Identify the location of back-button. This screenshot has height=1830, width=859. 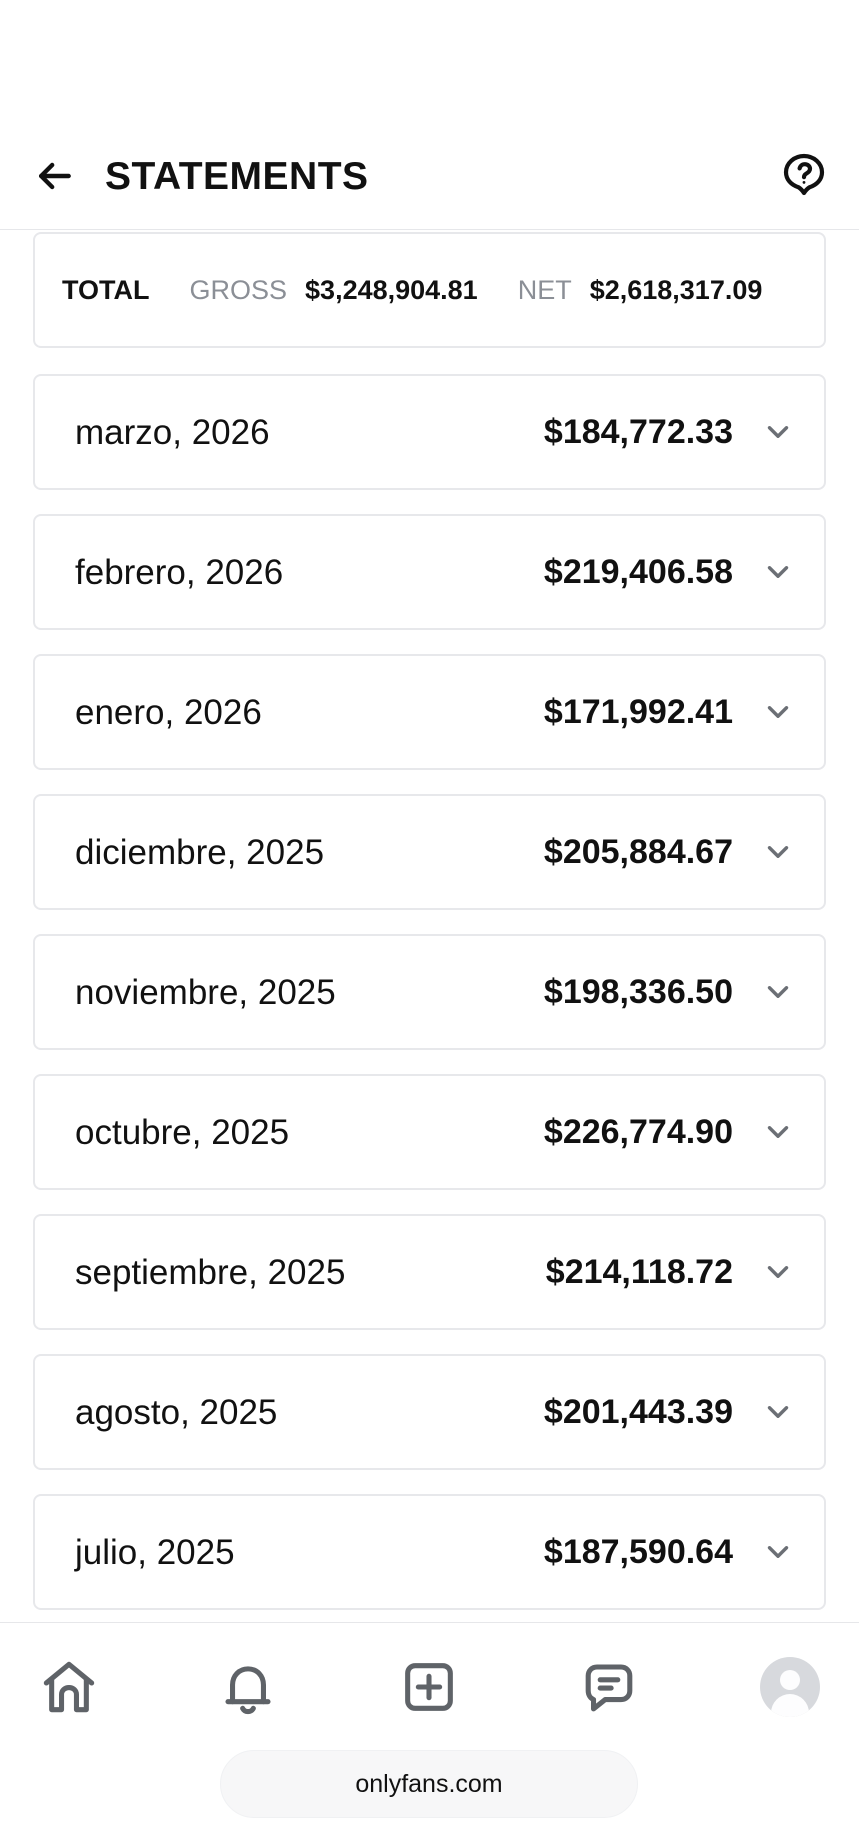
(54, 176).